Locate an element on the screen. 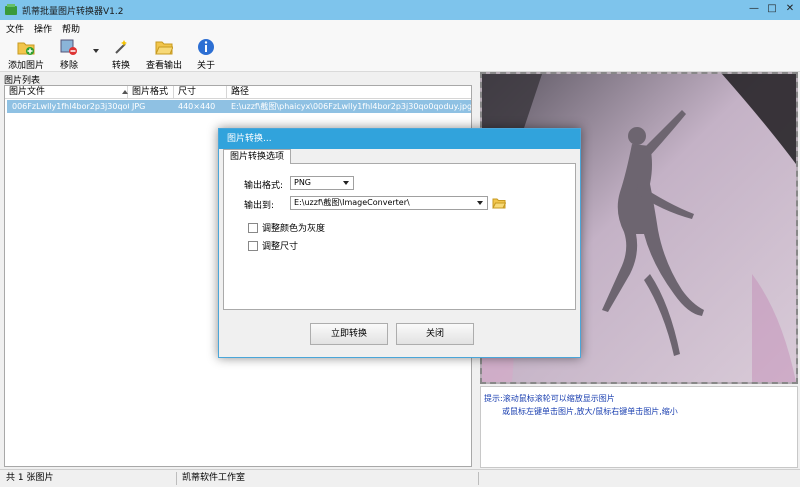  close-dialog-button: 关闭 is located at coordinates (435, 334).